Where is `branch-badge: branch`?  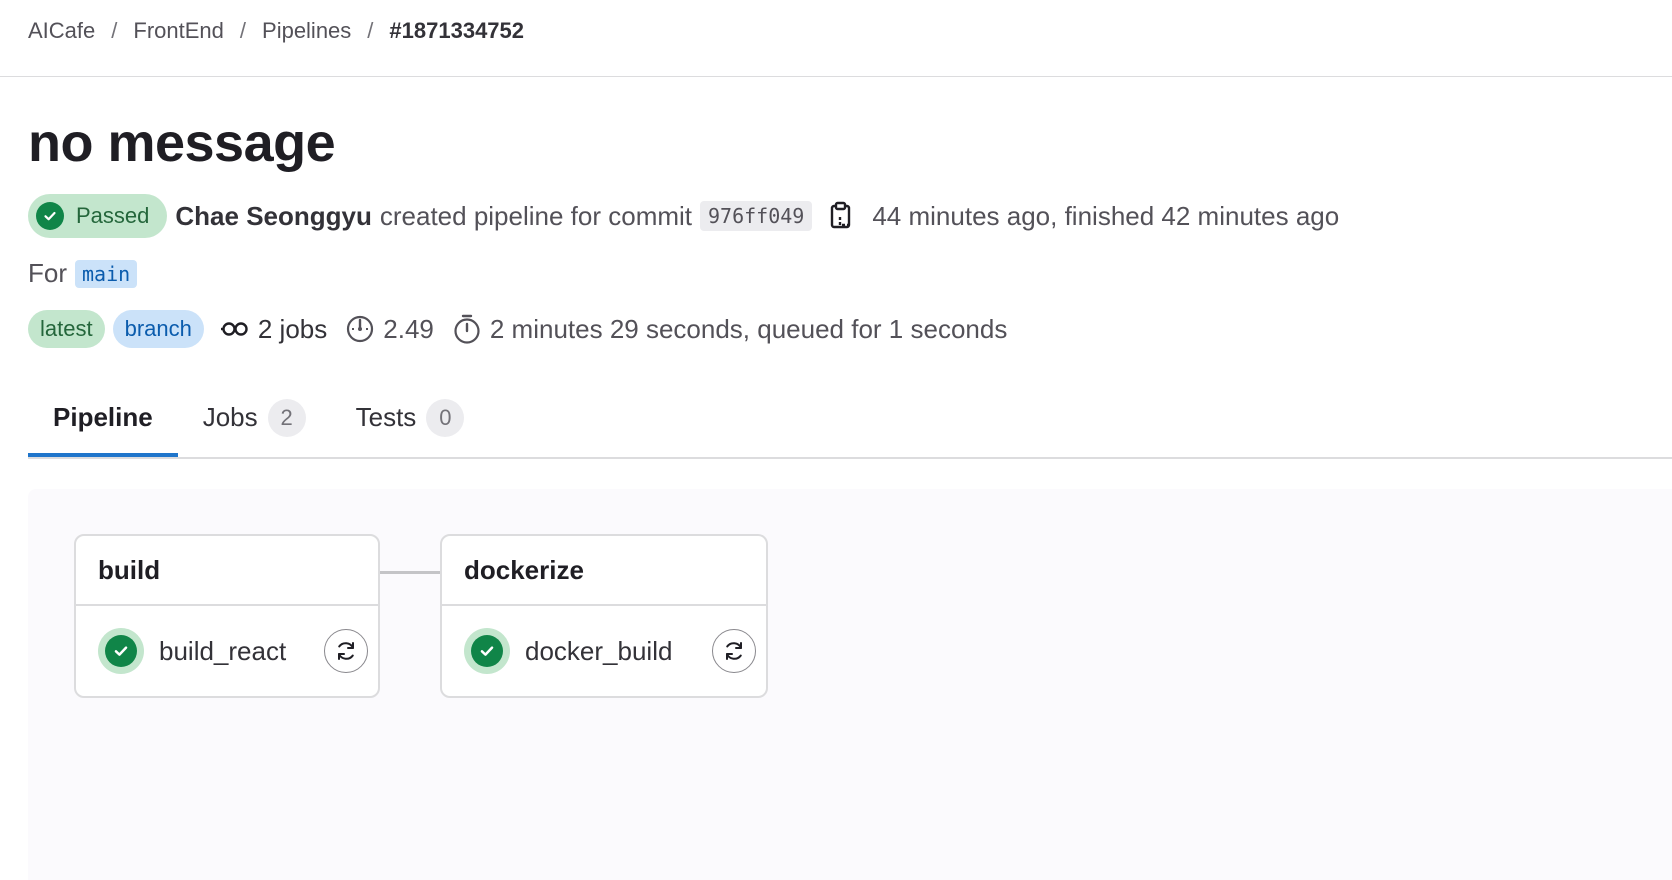
branch-badge: branch is located at coordinates (158, 329).